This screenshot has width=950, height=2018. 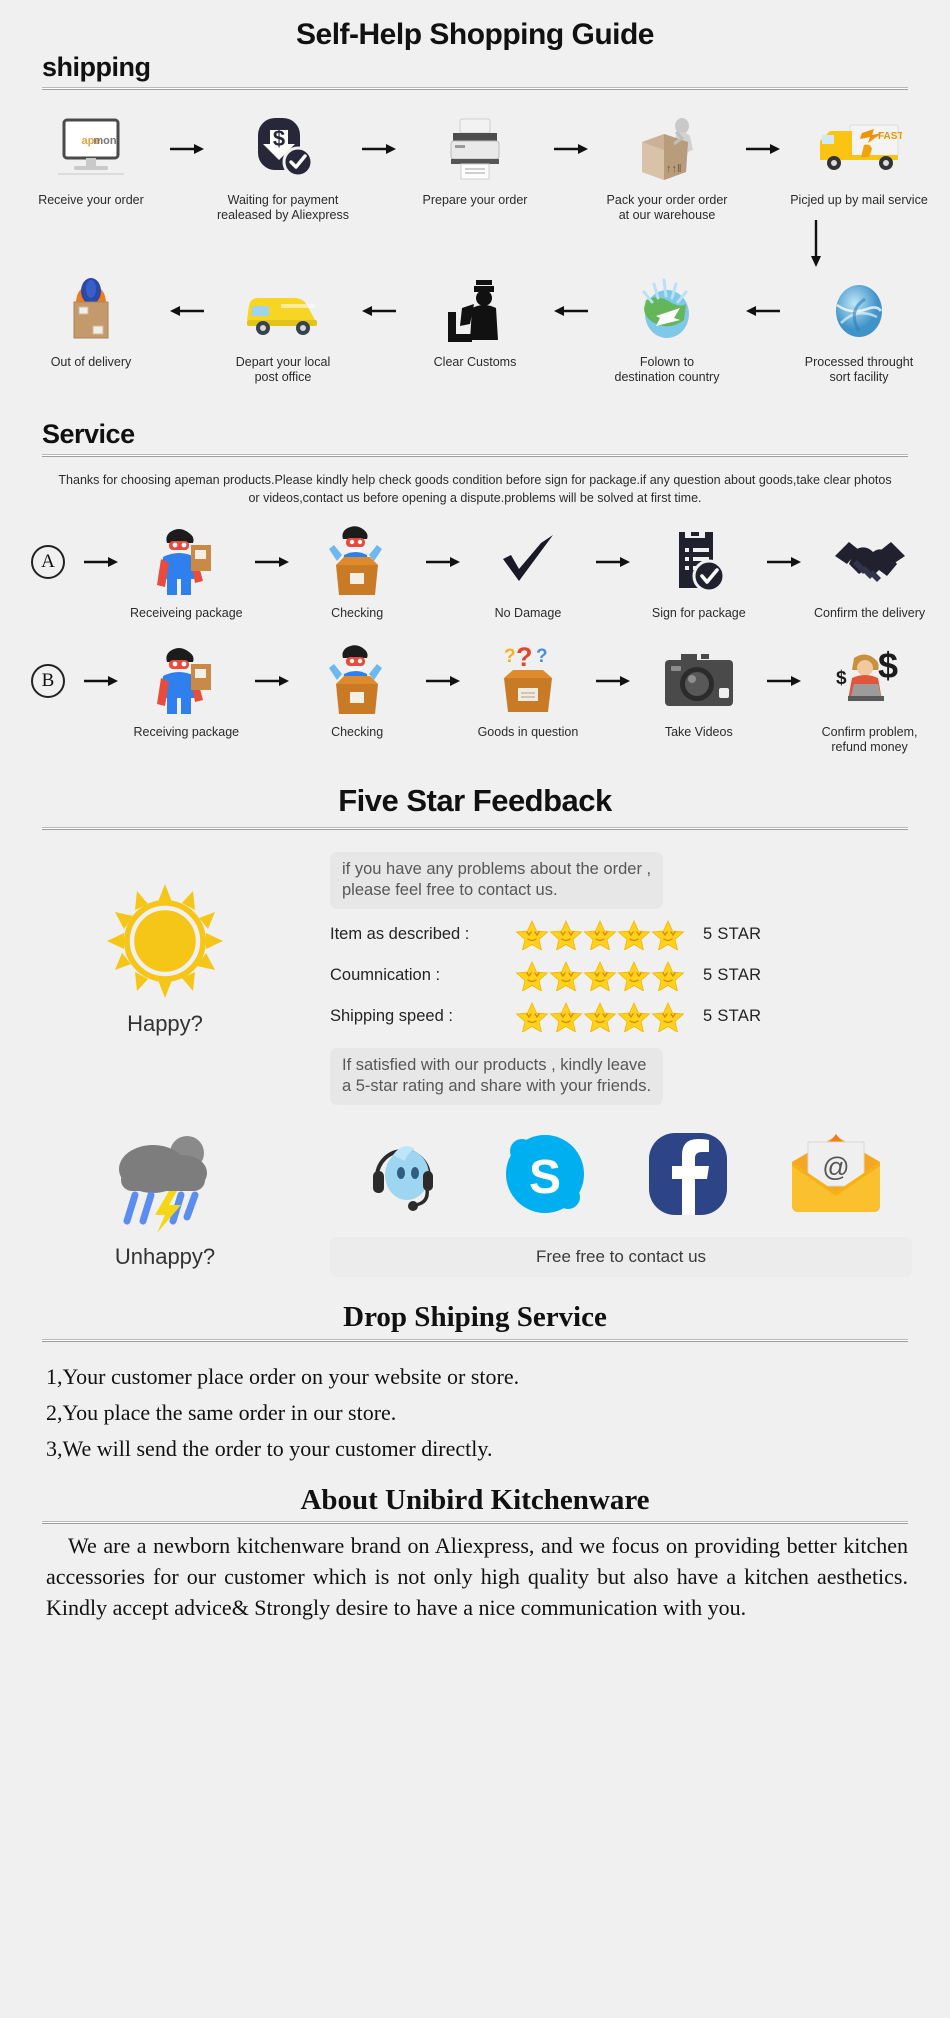 I want to click on shipping-step: FAST Picjed up by mail service, so click(x=859, y=160).